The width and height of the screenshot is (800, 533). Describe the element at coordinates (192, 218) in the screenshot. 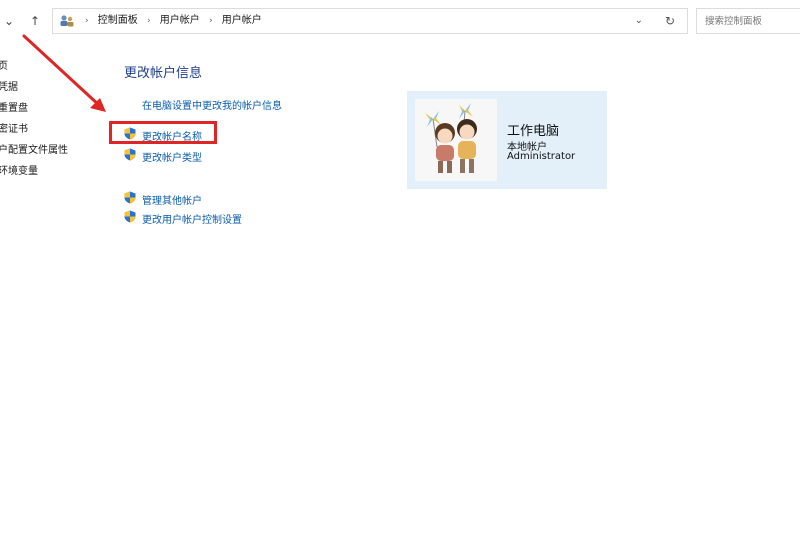

I see `uac-settings-link: 更改用户帐户控制设置` at that location.